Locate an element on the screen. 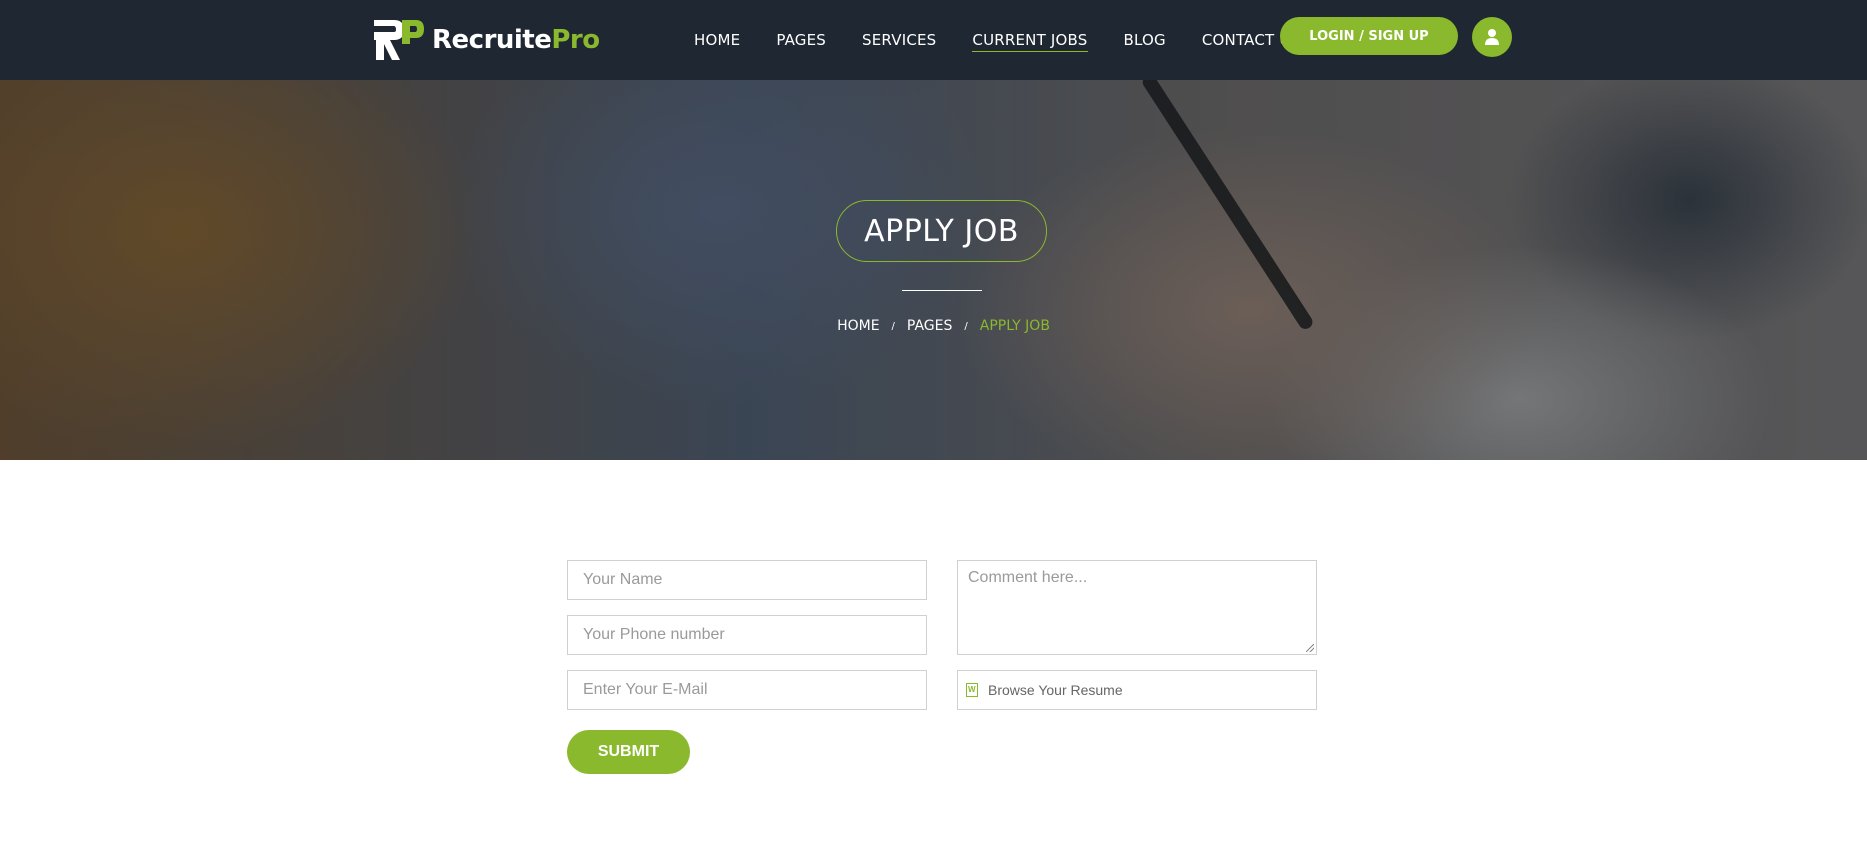  resume-label: Browse Your Resume is located at coordinates (1055, 690).